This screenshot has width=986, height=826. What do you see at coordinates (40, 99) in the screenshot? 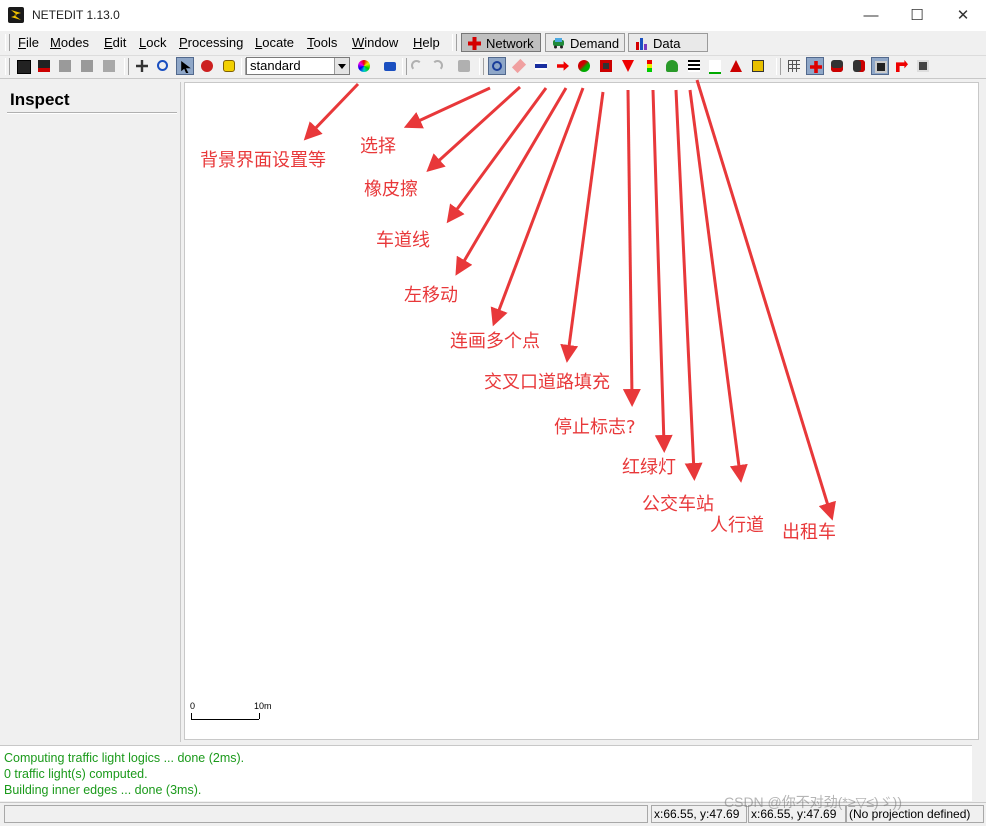
I see `panel-title: Inspect` at bounding box center [40, 99].